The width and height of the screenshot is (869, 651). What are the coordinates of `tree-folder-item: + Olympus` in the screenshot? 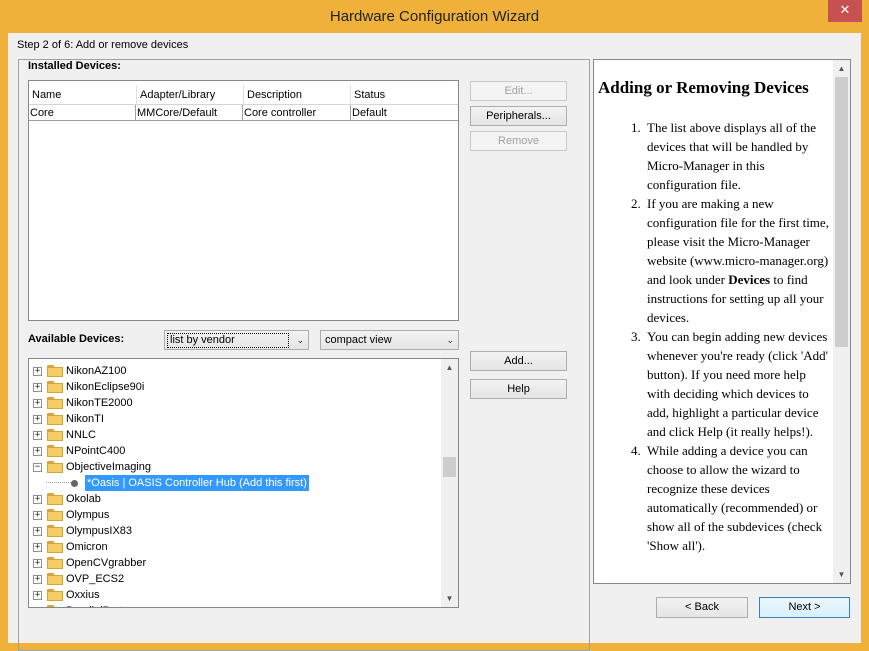 It's located at (236, 515).